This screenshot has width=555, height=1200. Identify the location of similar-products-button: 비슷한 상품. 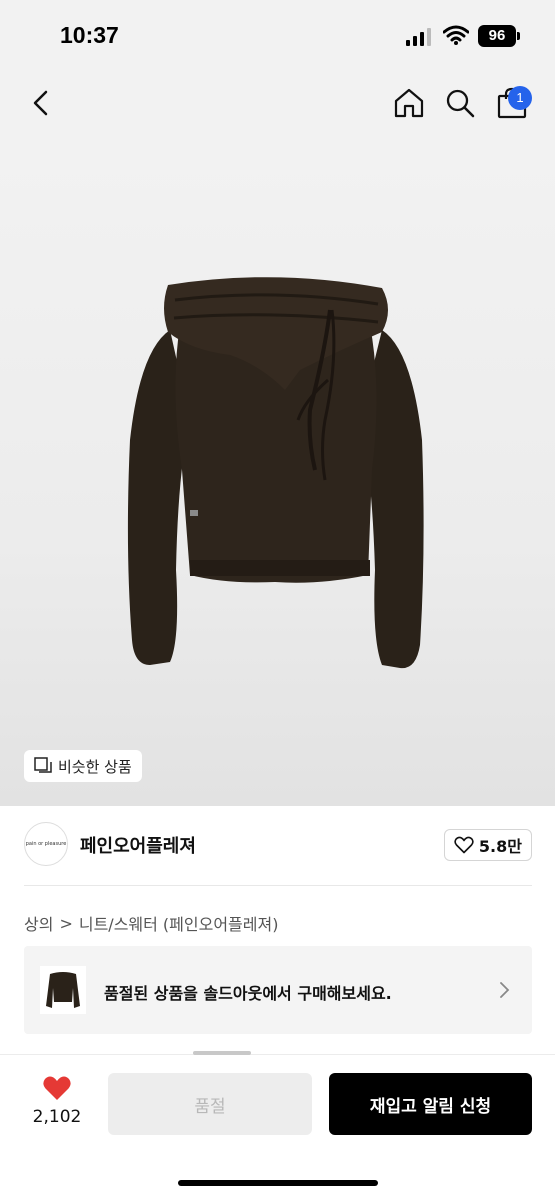
(83, 766).